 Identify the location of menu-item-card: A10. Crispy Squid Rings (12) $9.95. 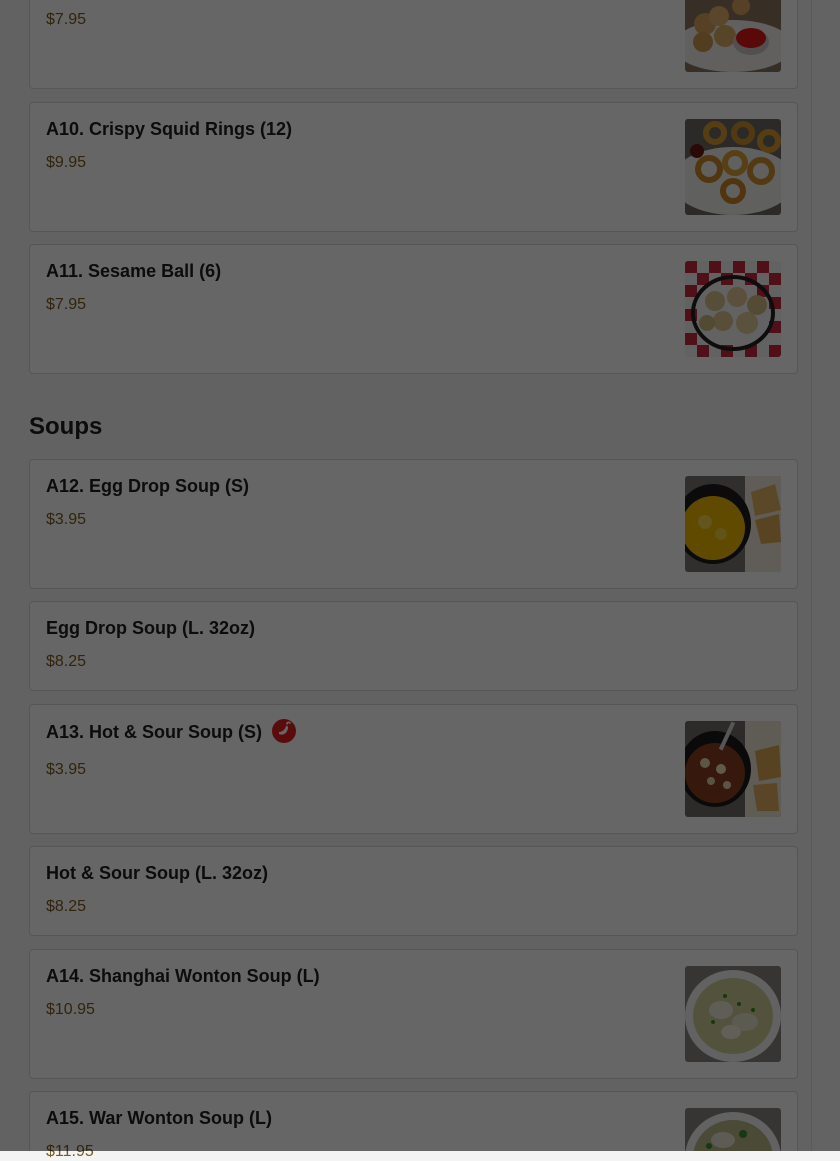
(413, 167).